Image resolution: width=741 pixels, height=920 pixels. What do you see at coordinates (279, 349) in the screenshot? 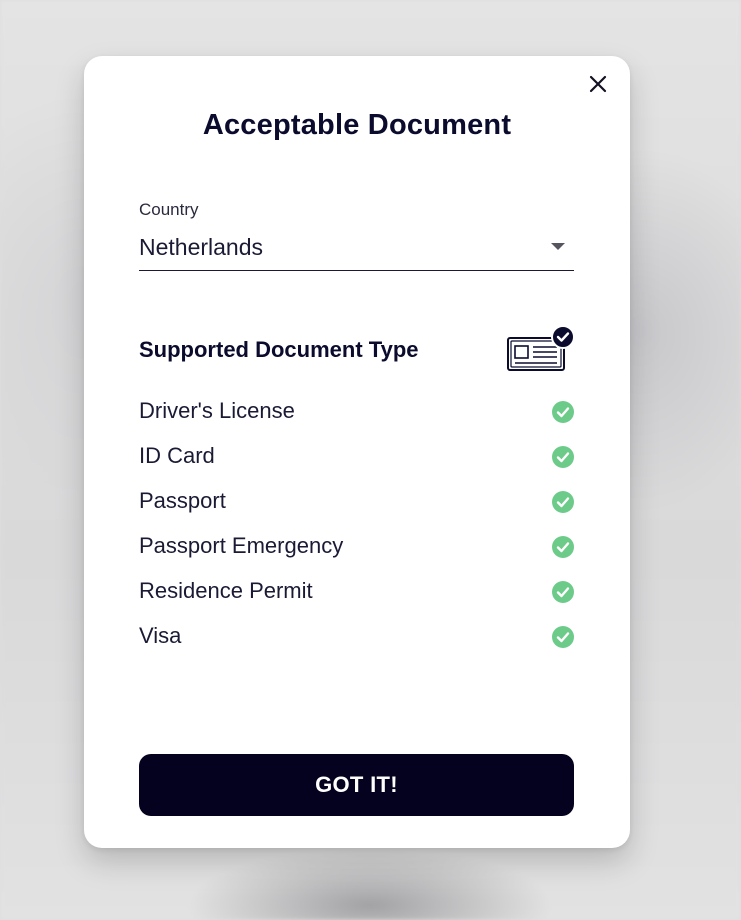
I see `supported-document-heading: Supported Document Type` at bounding box center [279, 349].